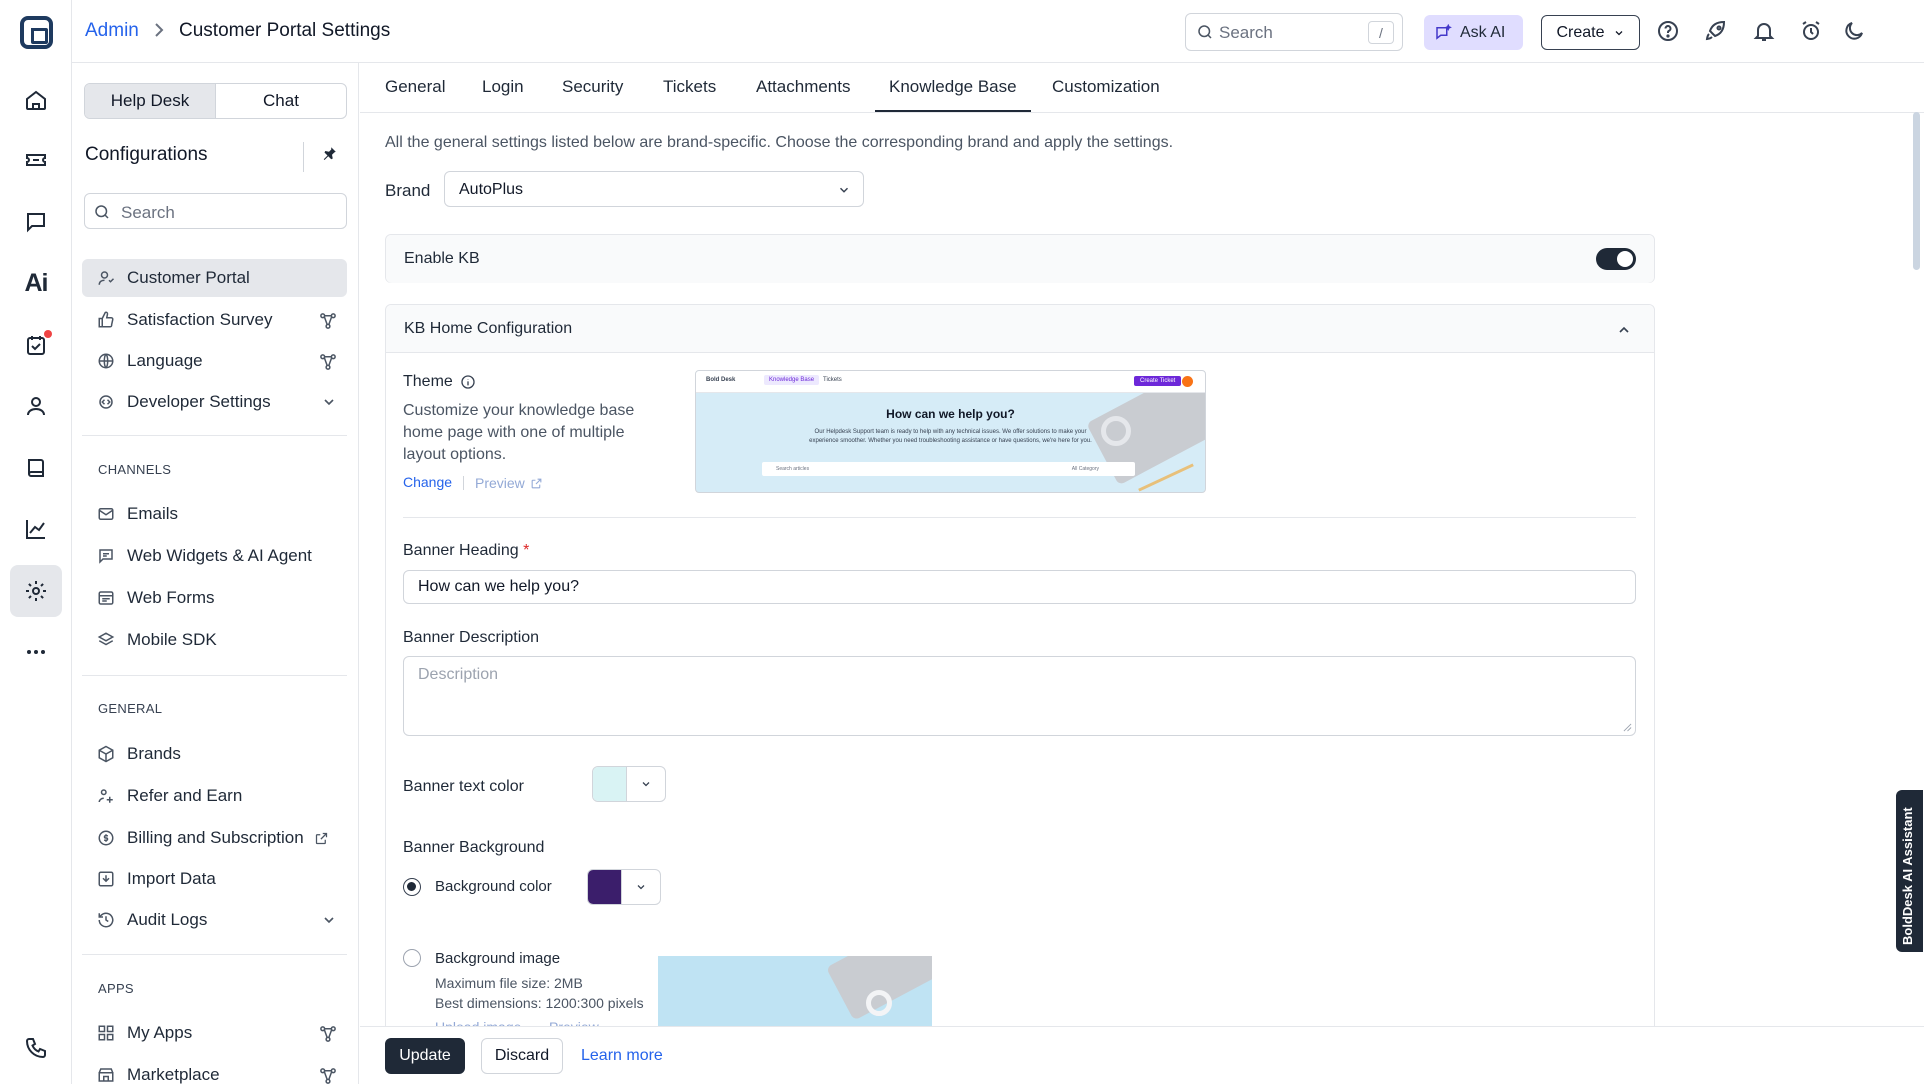 The height and width of the screenshot is (1084, 1924). I want to click on reports-icon, so click(36, 529).